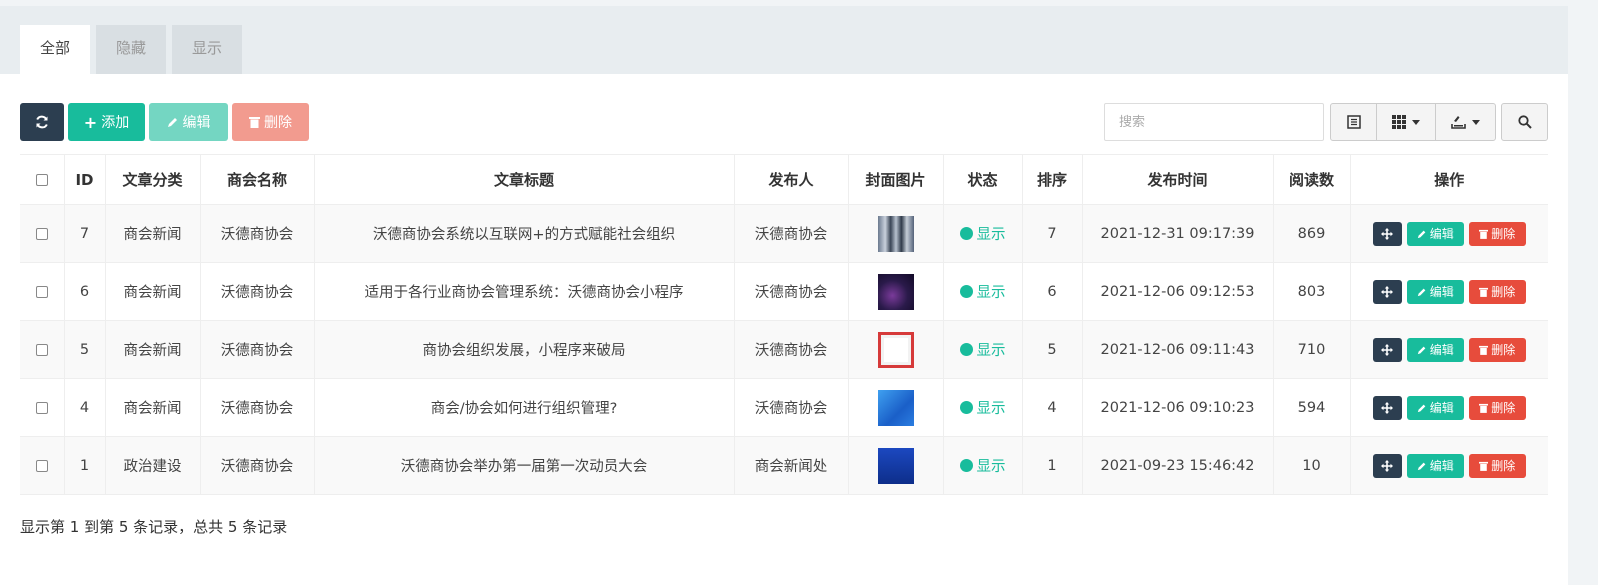 The image size is (1598, 585). What do you see at coordinates (207, 49) in the screenshot?
I see `tab-visible: 显示` at bounding box center [207, 49].